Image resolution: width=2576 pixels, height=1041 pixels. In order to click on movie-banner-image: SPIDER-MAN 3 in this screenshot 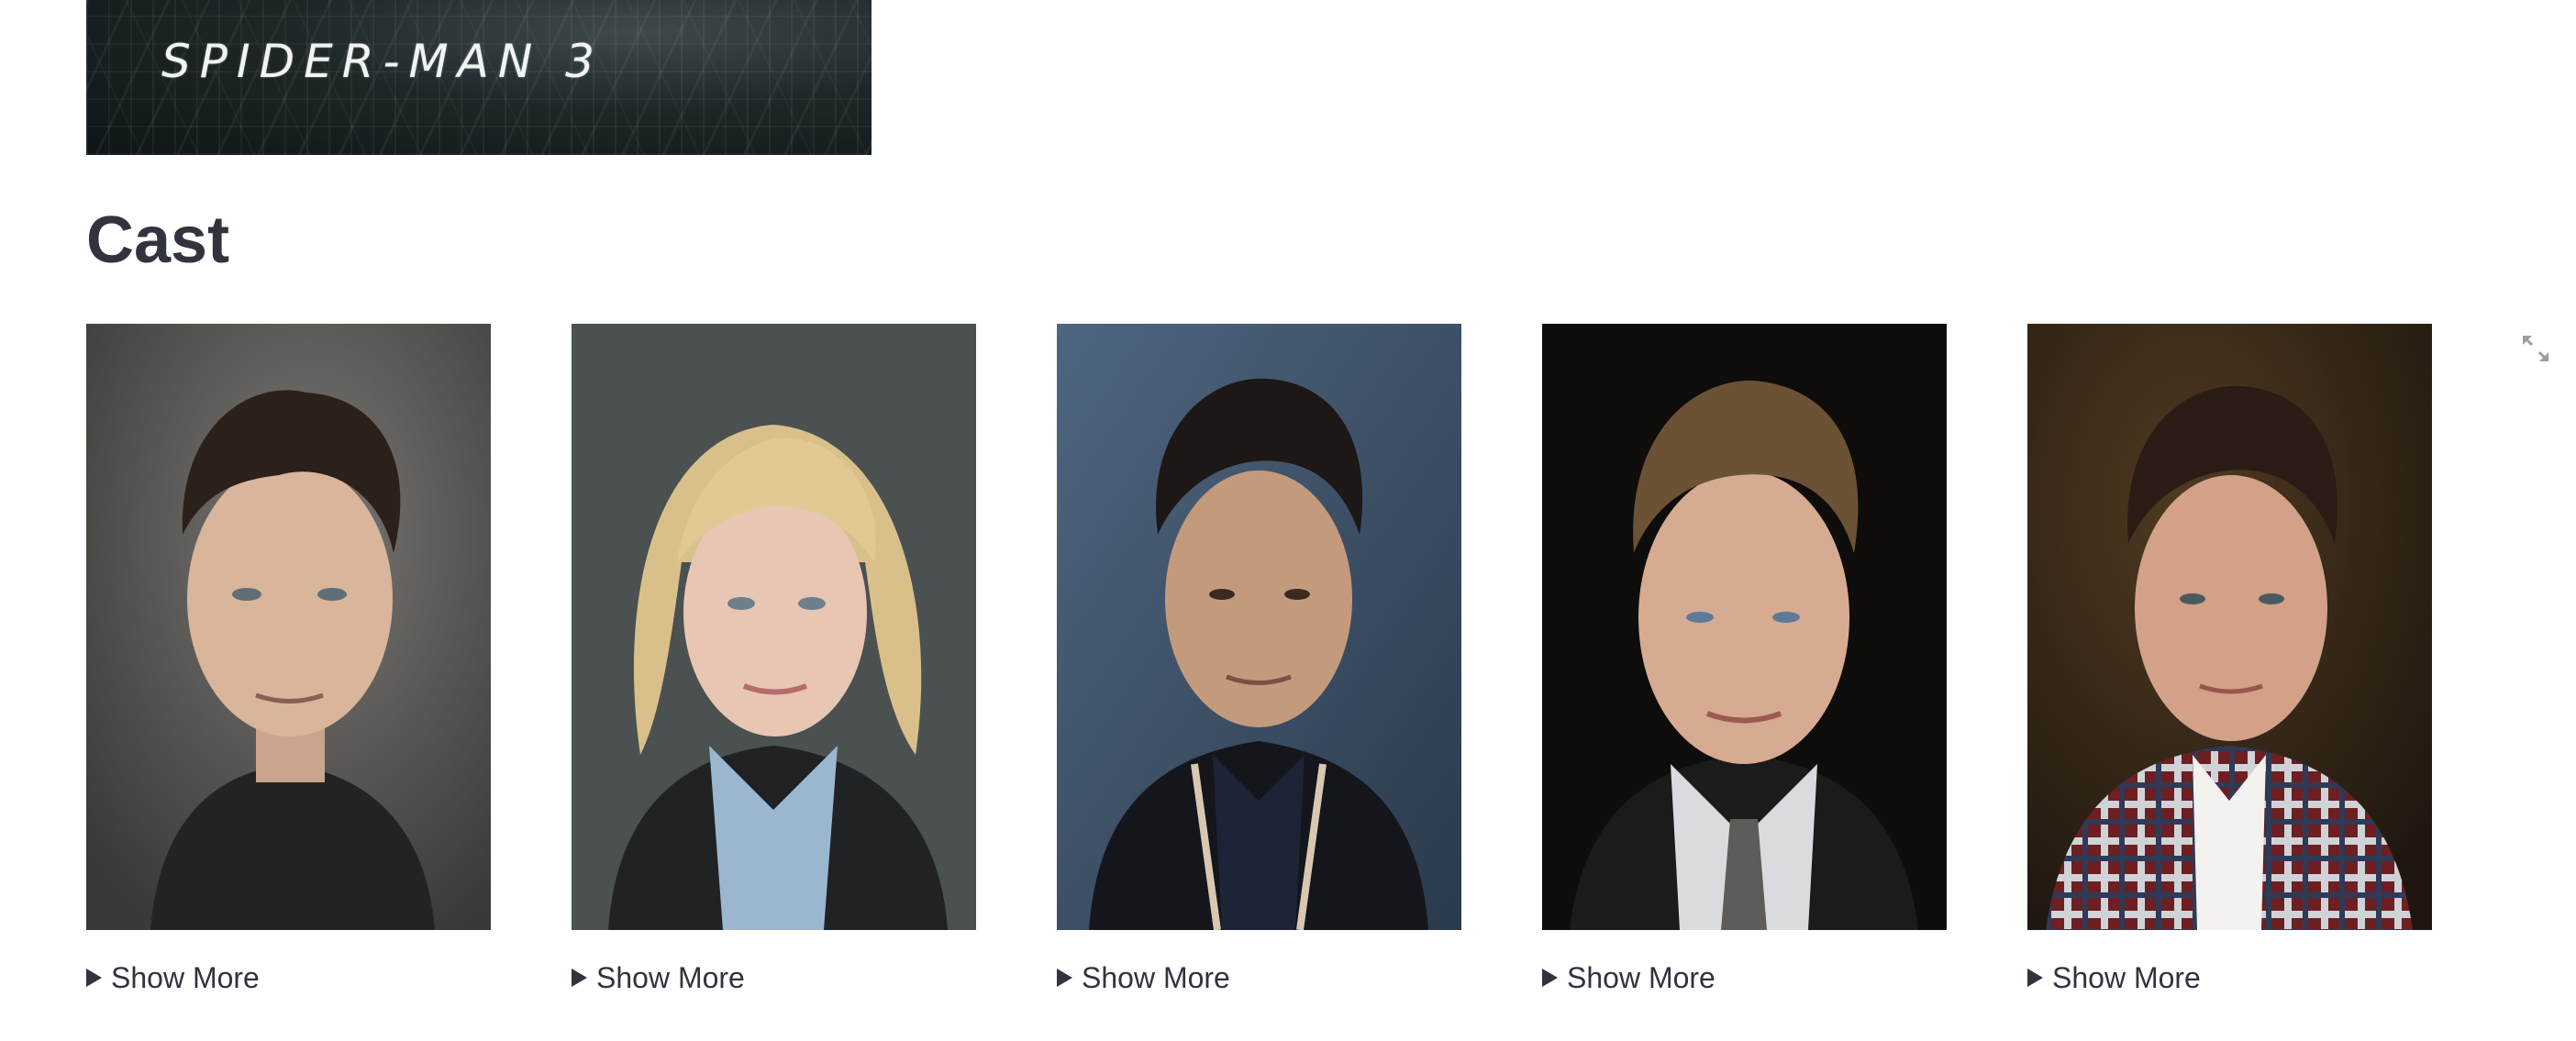, I will do `click(479, 77)`.